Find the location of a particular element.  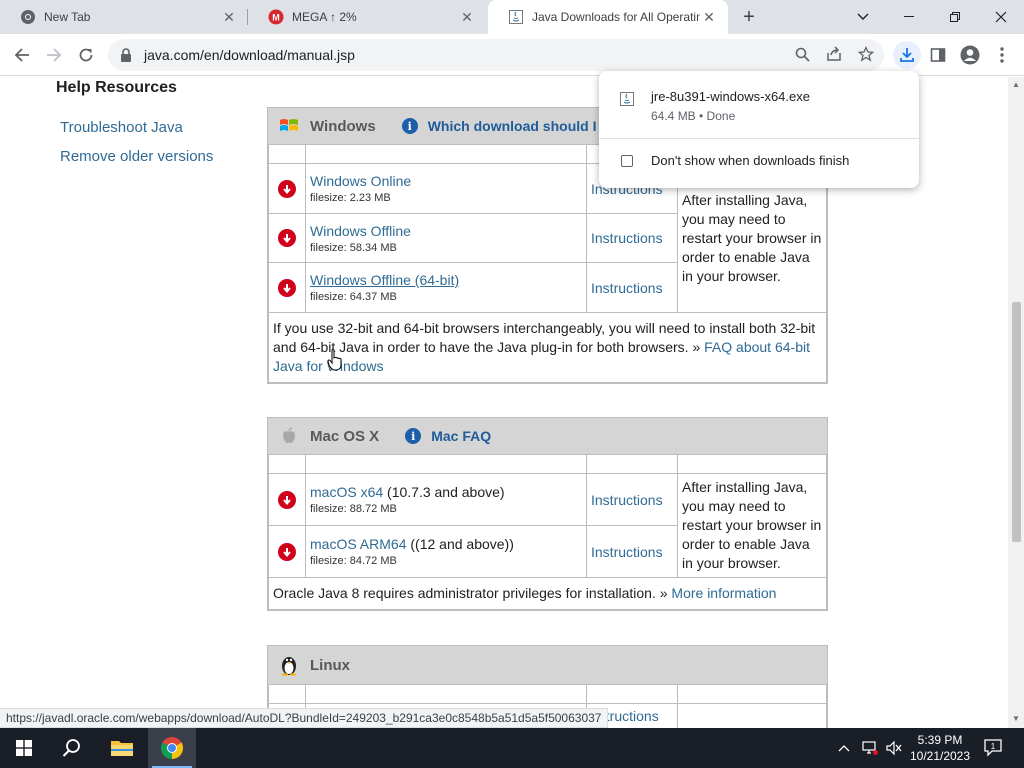

more-information-link: More information is located at coordinates (723, 593).